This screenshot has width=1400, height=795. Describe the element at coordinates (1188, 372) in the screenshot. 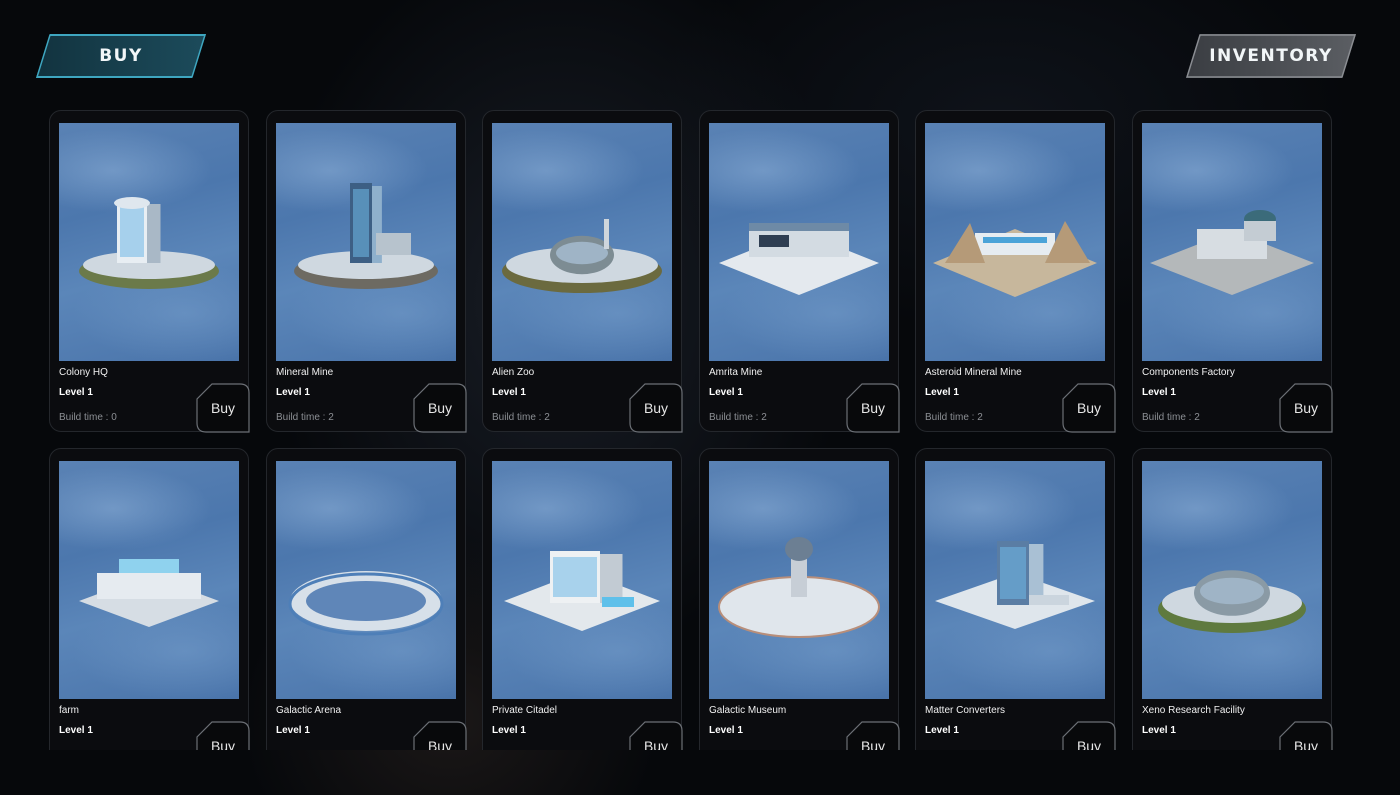

I see `building-name: Components Factory` at that location.